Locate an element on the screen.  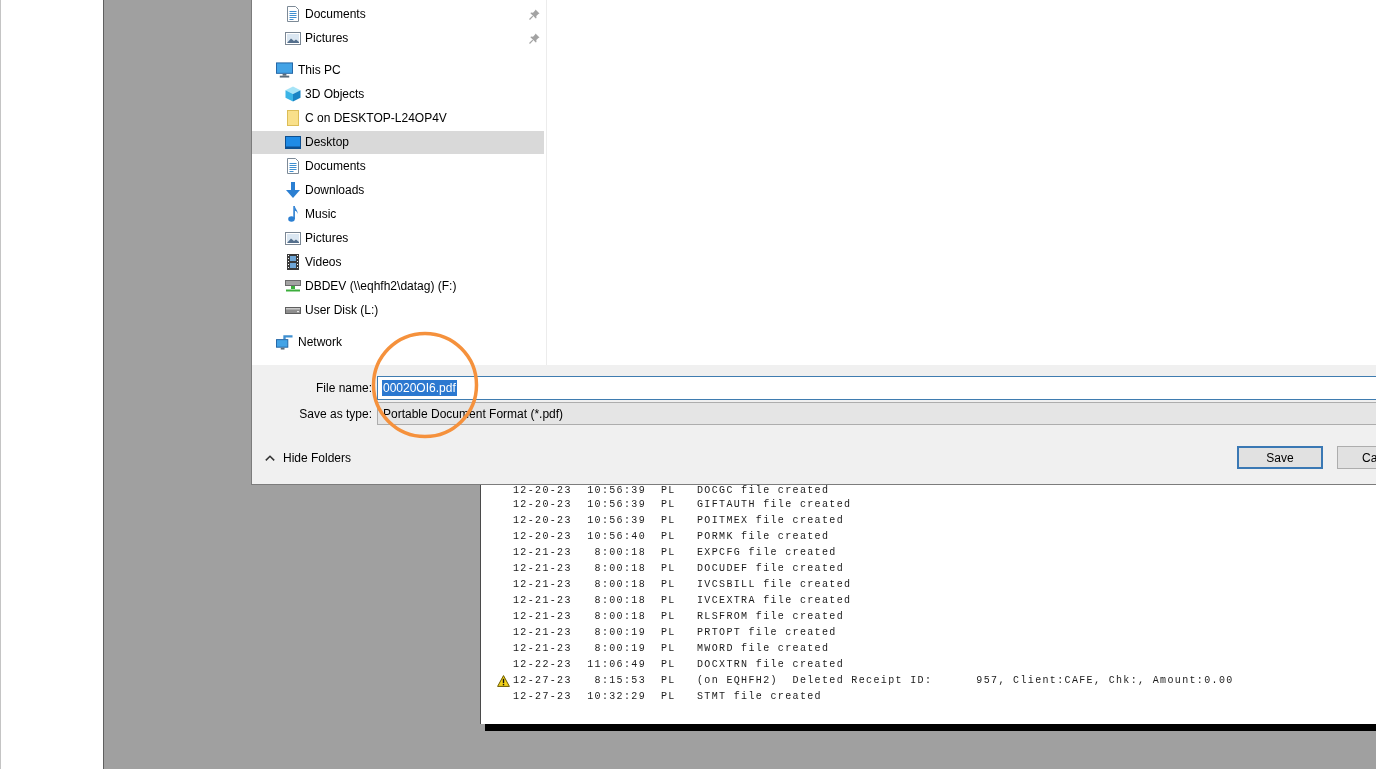
nav-item: User Disk (L:) is located at coordinates (398, 310).